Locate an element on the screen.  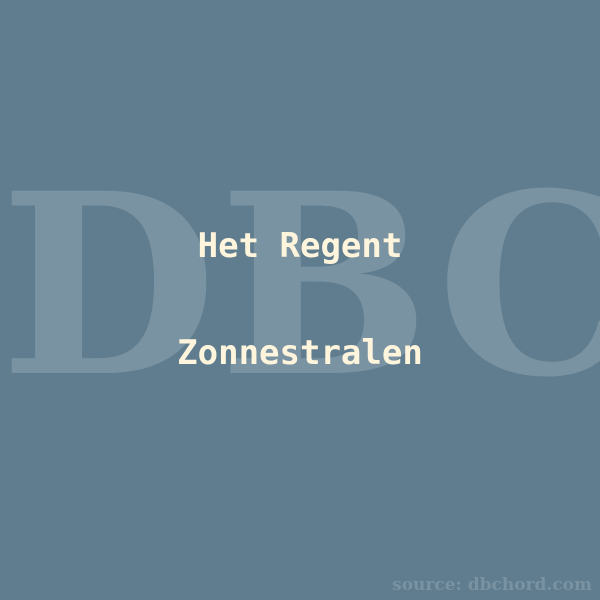
source-credit: source: dbchord.com is located at coordinates (492, 585).